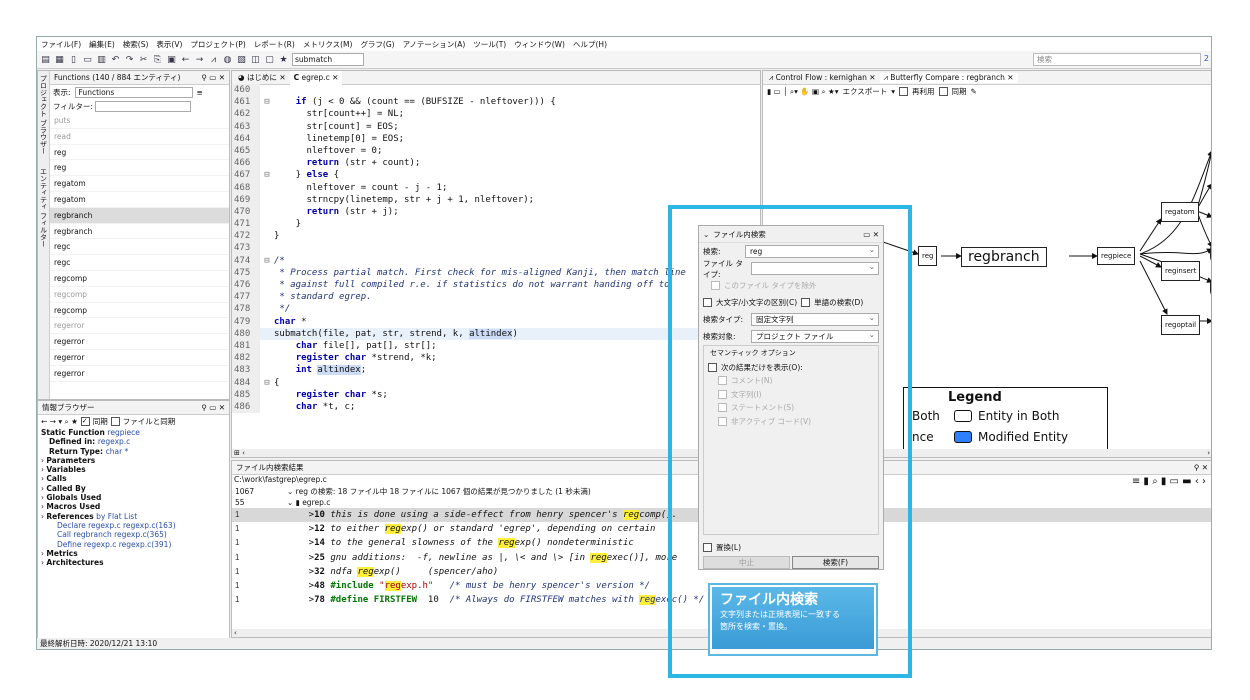 Image resolution: width=1250 pixels, height=700 pixels. Describe the element at coordinates (1202, 467) in the screenshot. I see `pin-icon: ⚲ ✕` at that location.